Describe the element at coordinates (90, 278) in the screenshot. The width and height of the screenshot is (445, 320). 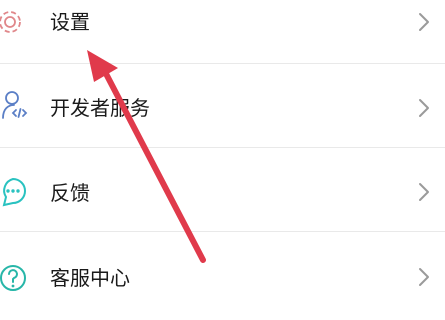
I see `menu-item-label: 客服中心` at that location.